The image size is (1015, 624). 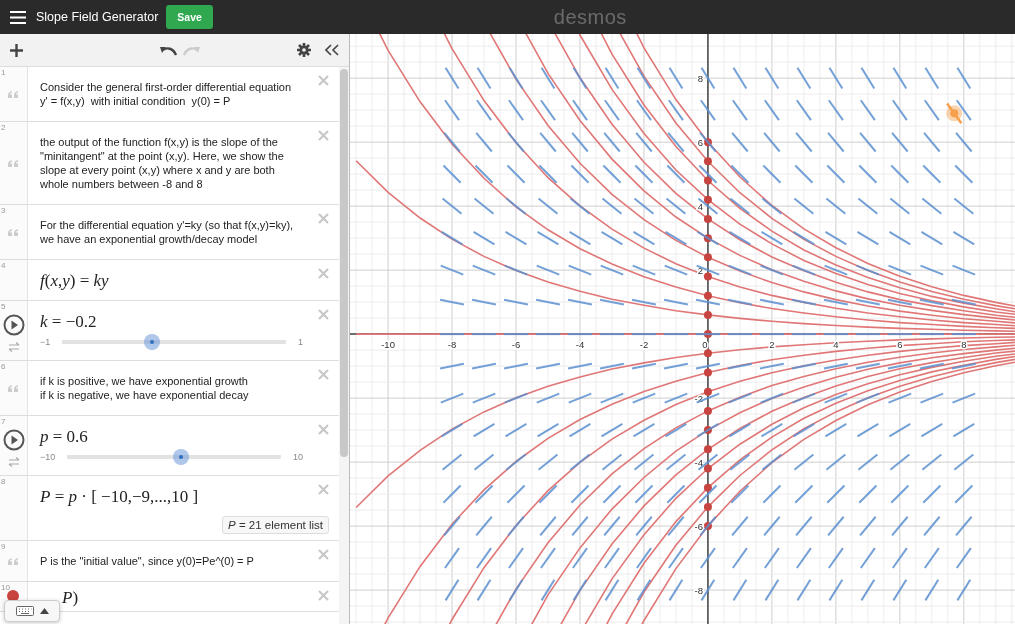 What do you see at coordinates (388, 345) in the screenshot?
I see `axis-tick-label: -10` at bounding box center [388, 345].